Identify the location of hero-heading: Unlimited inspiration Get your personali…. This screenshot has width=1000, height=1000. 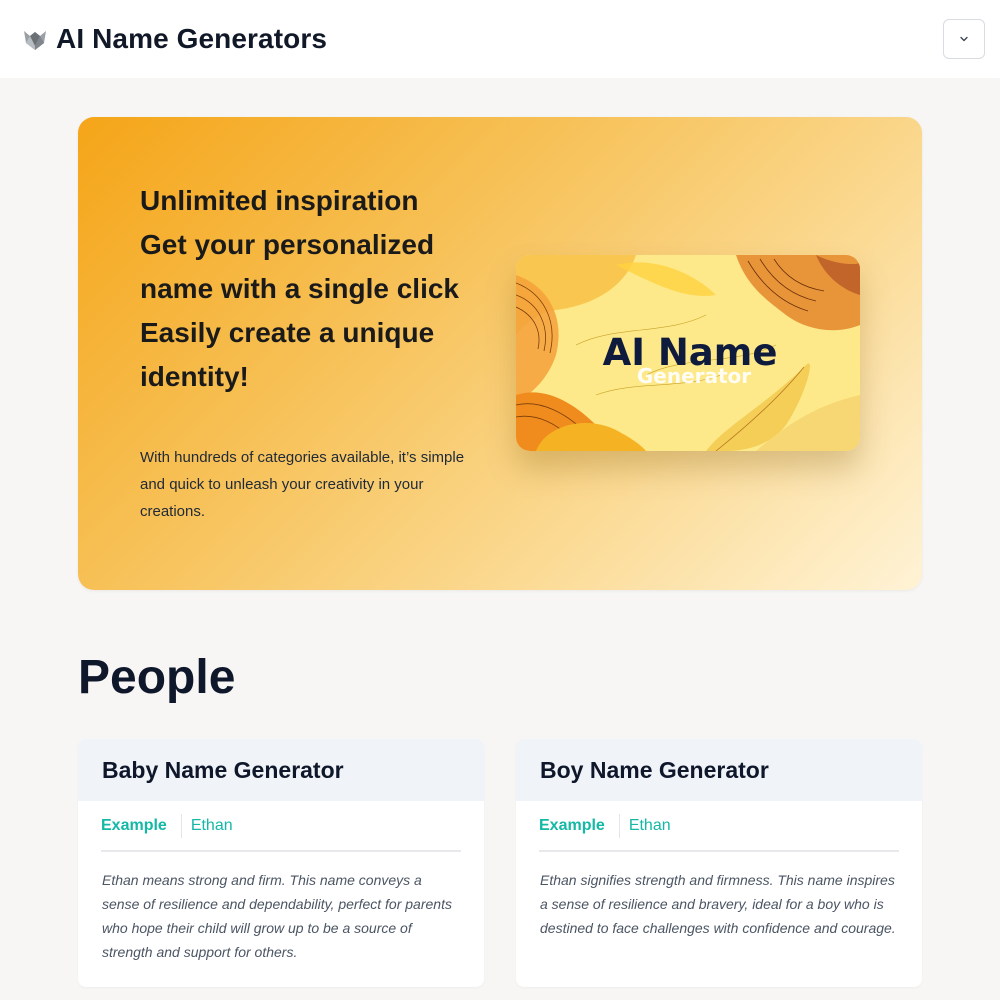
(315, 289).